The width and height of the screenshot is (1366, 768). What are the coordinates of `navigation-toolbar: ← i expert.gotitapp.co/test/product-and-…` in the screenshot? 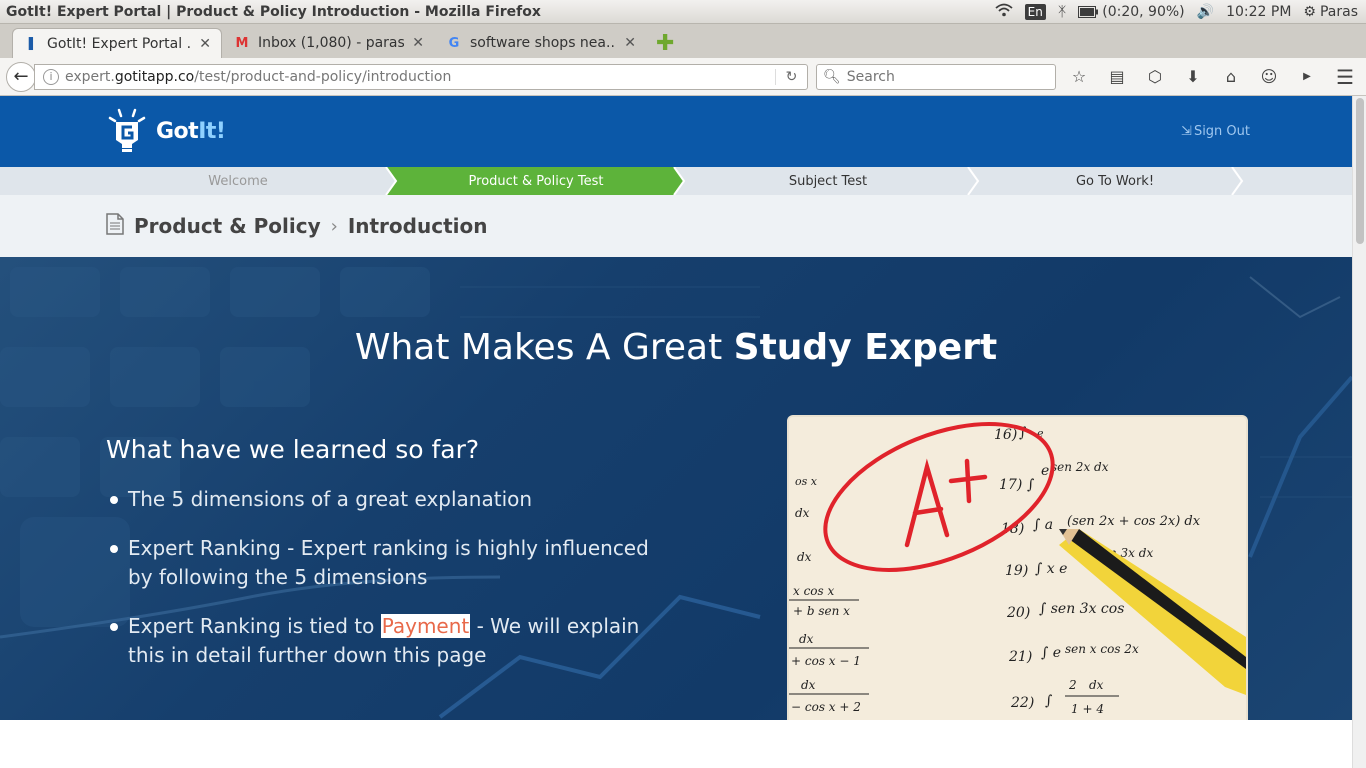 It's located at (683, 77).